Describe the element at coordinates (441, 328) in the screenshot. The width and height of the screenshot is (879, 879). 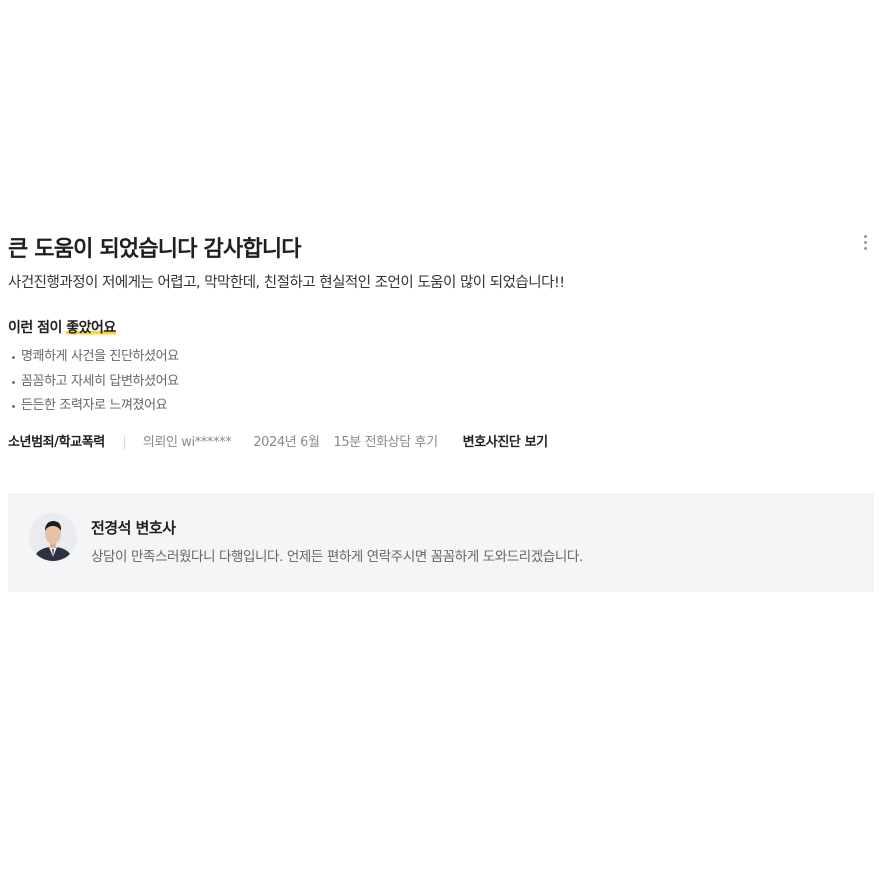
I see `likes-heading: 이런 점이 좋았어요` at that location.